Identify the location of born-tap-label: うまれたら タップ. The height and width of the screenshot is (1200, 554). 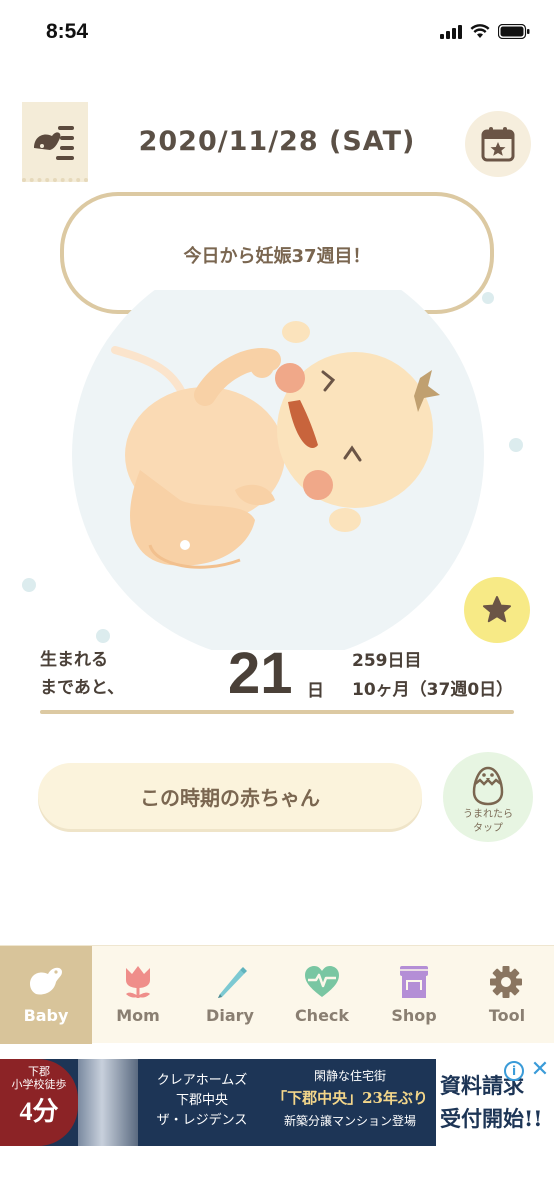
(488, 822).